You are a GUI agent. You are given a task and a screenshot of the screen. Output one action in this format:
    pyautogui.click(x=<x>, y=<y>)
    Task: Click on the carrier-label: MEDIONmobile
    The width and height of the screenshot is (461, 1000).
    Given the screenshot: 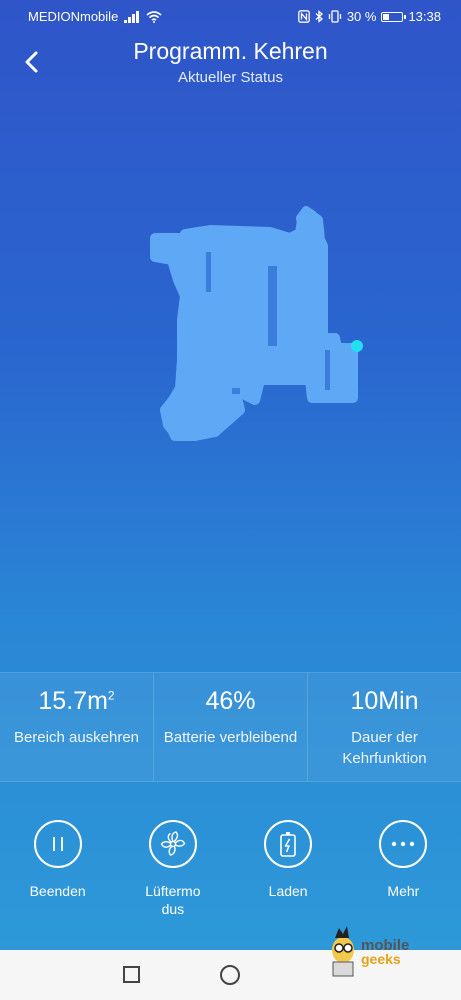 What is the action you would take?
    pyautogui.click(x=73, y=16)
    